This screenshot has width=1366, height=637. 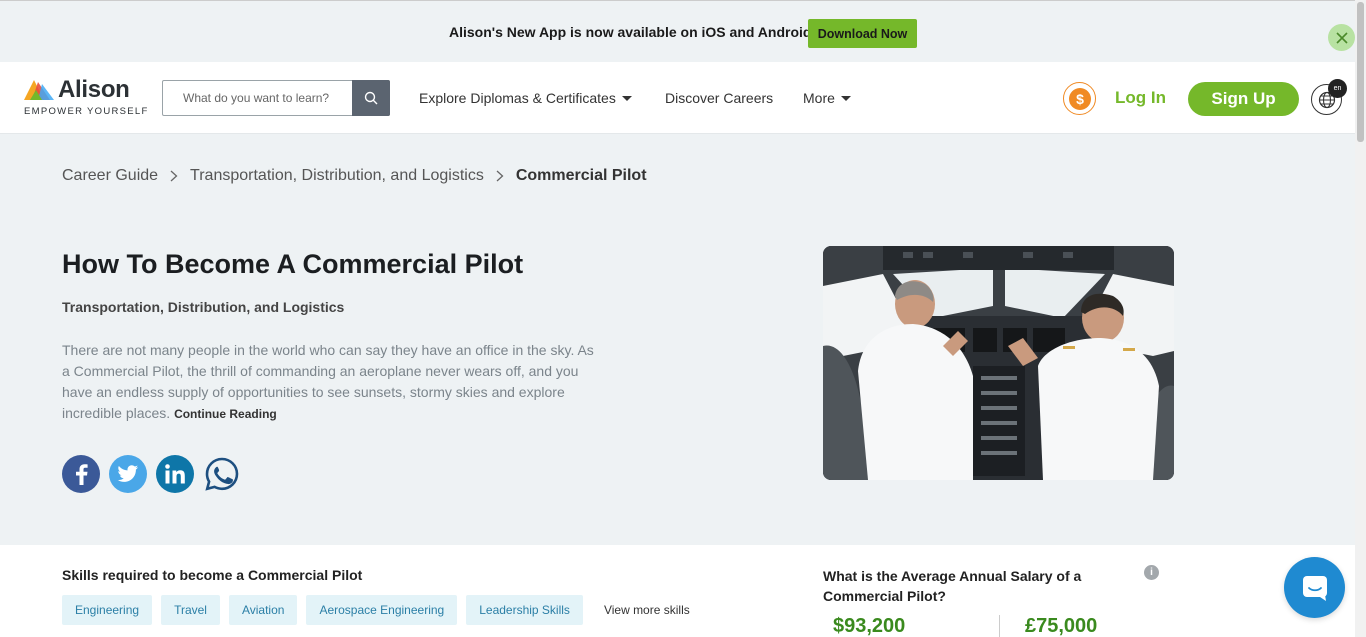 I want to click on view-more-skills-link: View more skills, so click(x=647, y=610).